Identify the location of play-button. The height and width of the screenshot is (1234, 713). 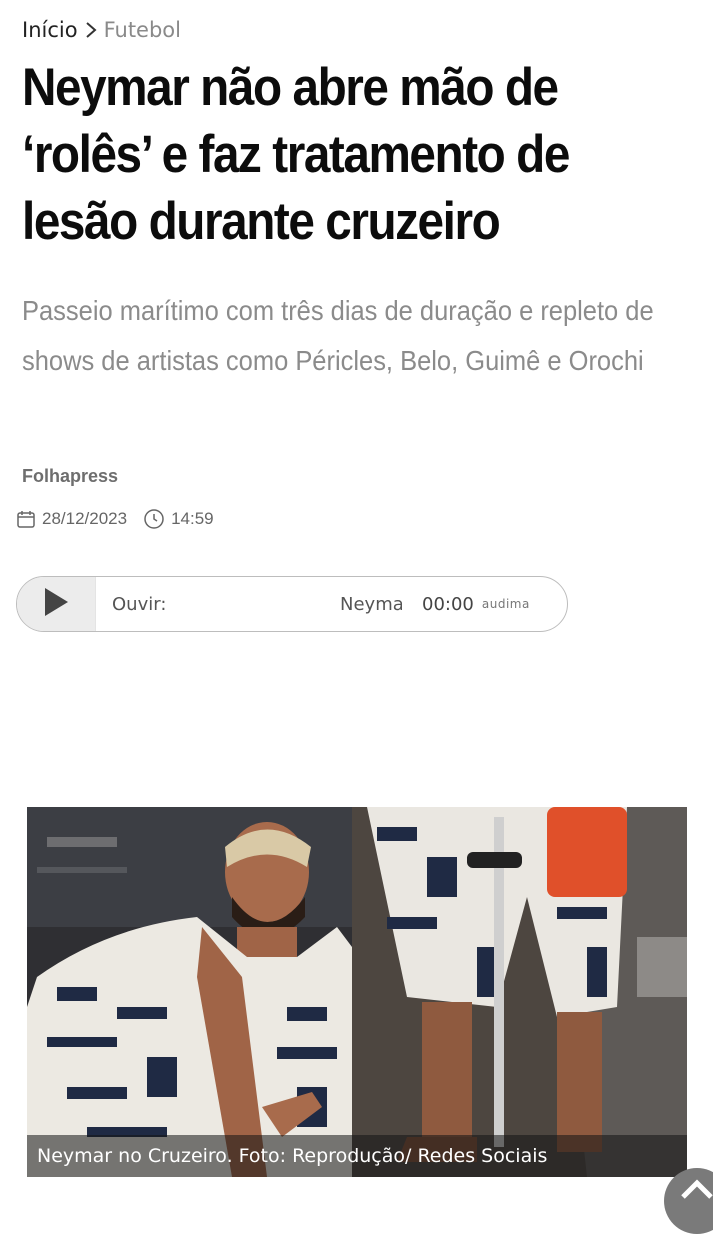
(56, 604).